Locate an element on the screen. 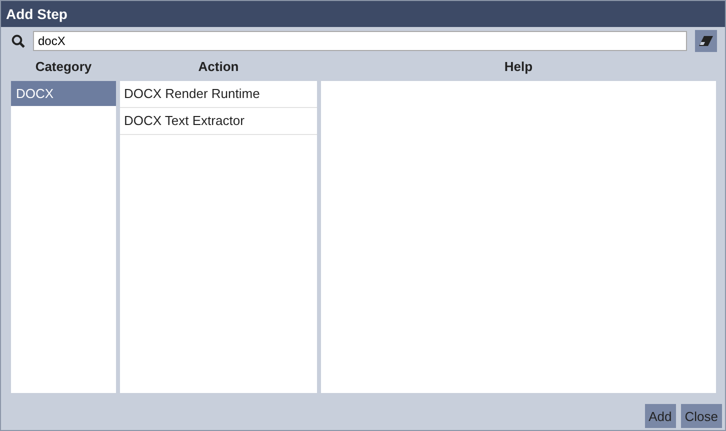 The width and height of the screenshot is (726, 431). window-title: Add Step is located at coordinates (363, 14).